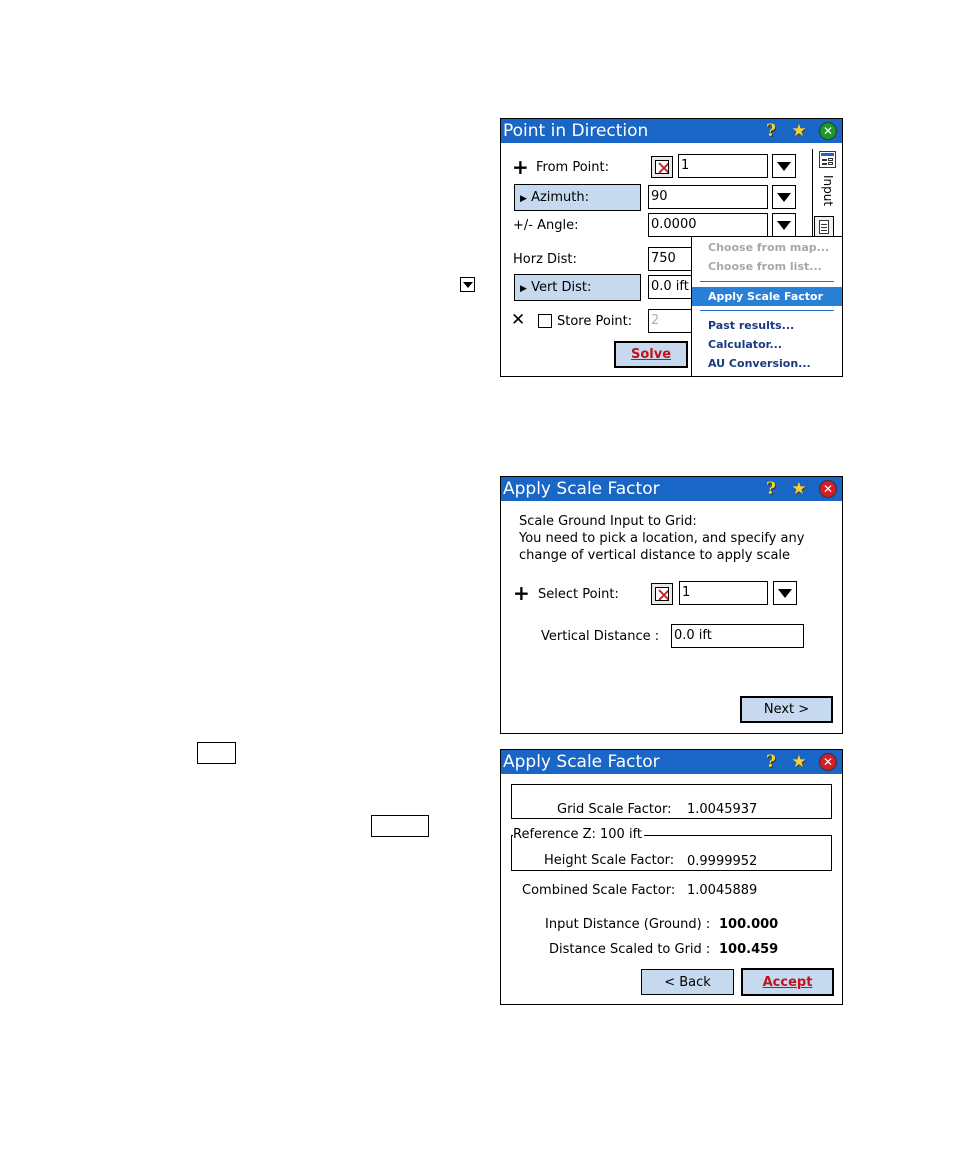 The image size is (954, 1159). I want to click on notes-icon, so click(824, 227).